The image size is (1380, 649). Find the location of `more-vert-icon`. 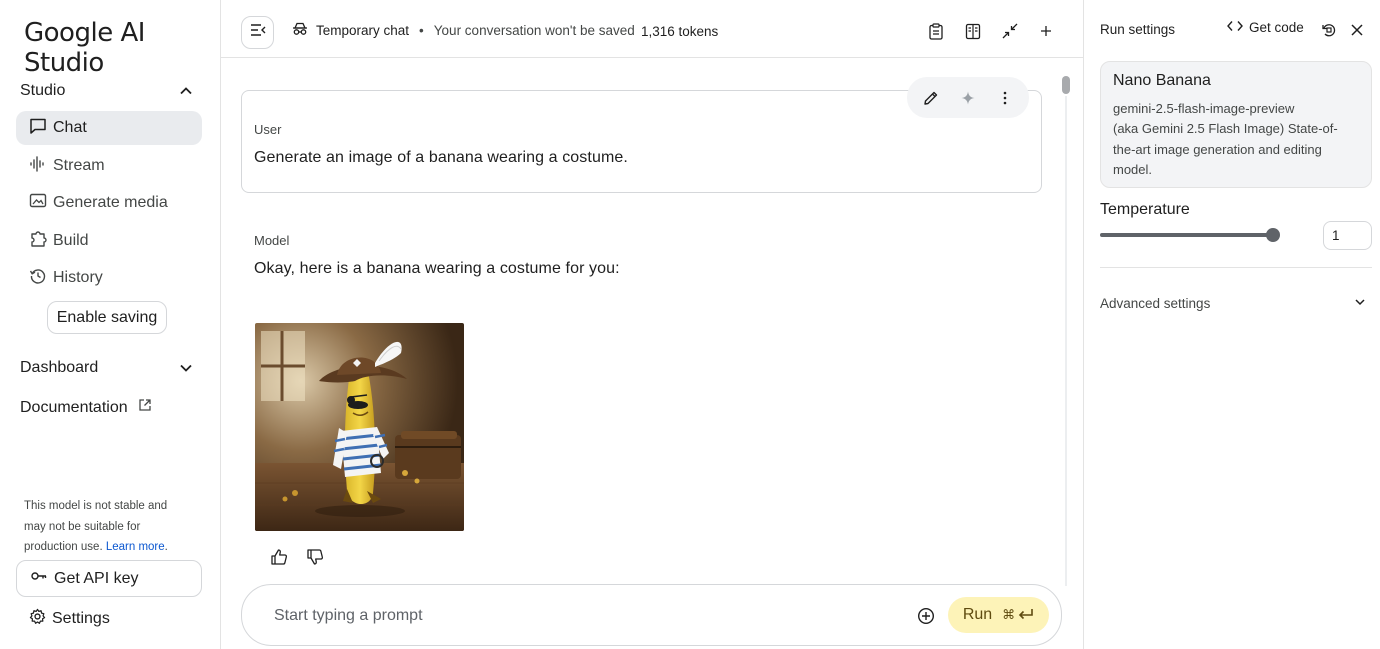

more-vert-icon is located at coordinates (1005, 98).